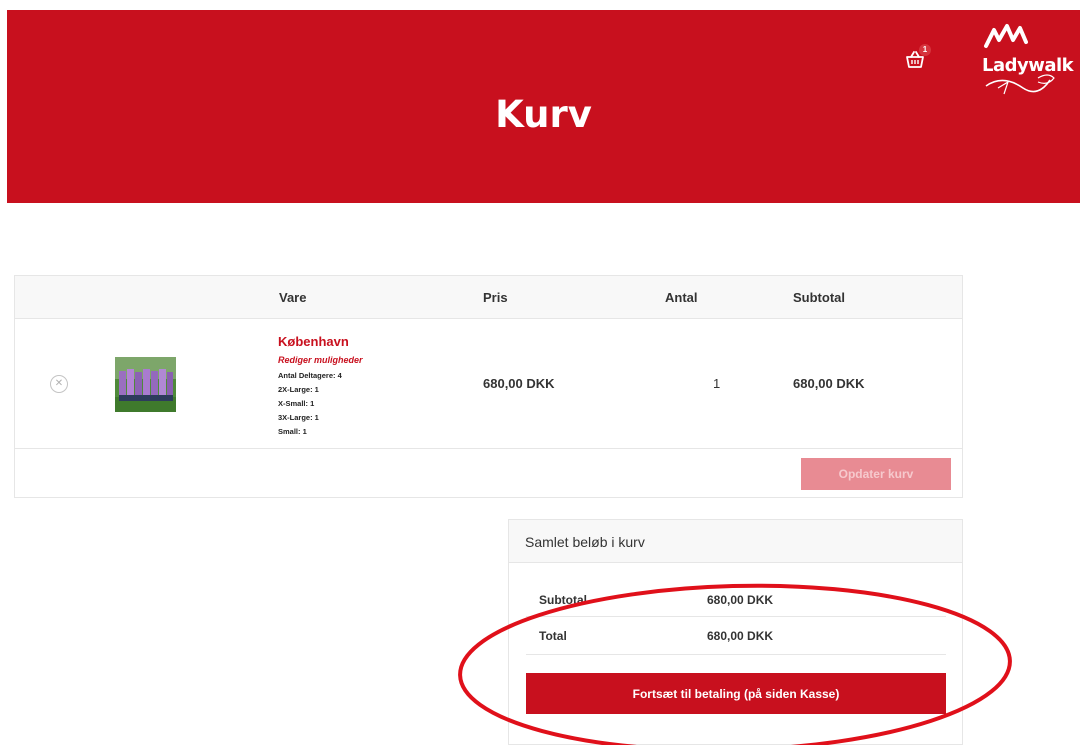 The height and width of the screenshot is (745, 1080). I want to click on product-meta: Antal Deltagere: 4, so click(310, 375).